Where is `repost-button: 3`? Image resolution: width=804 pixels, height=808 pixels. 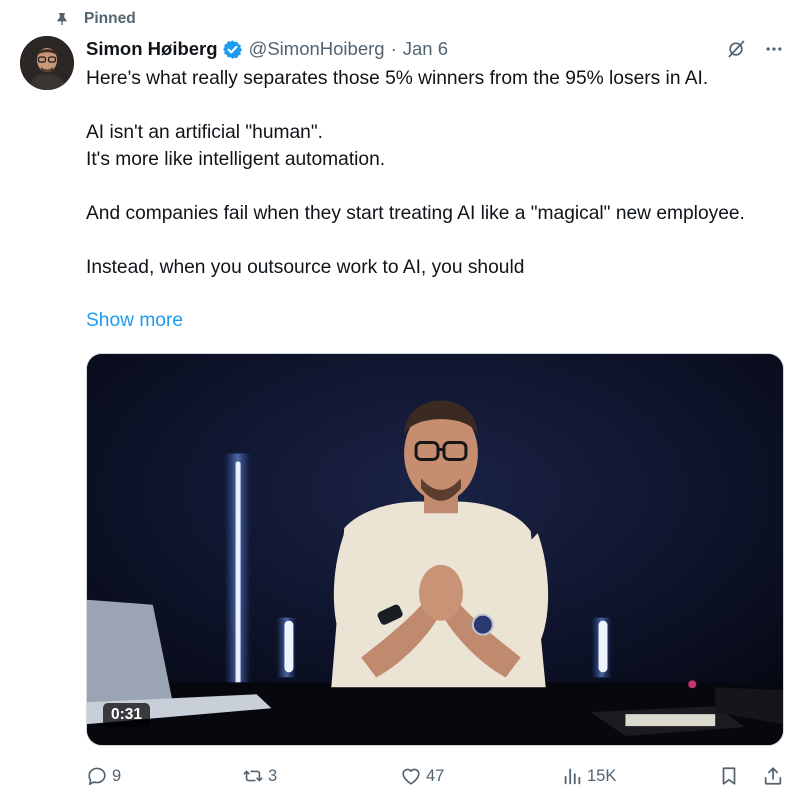 repost-button: 3 is located at coordinates (259, 776).